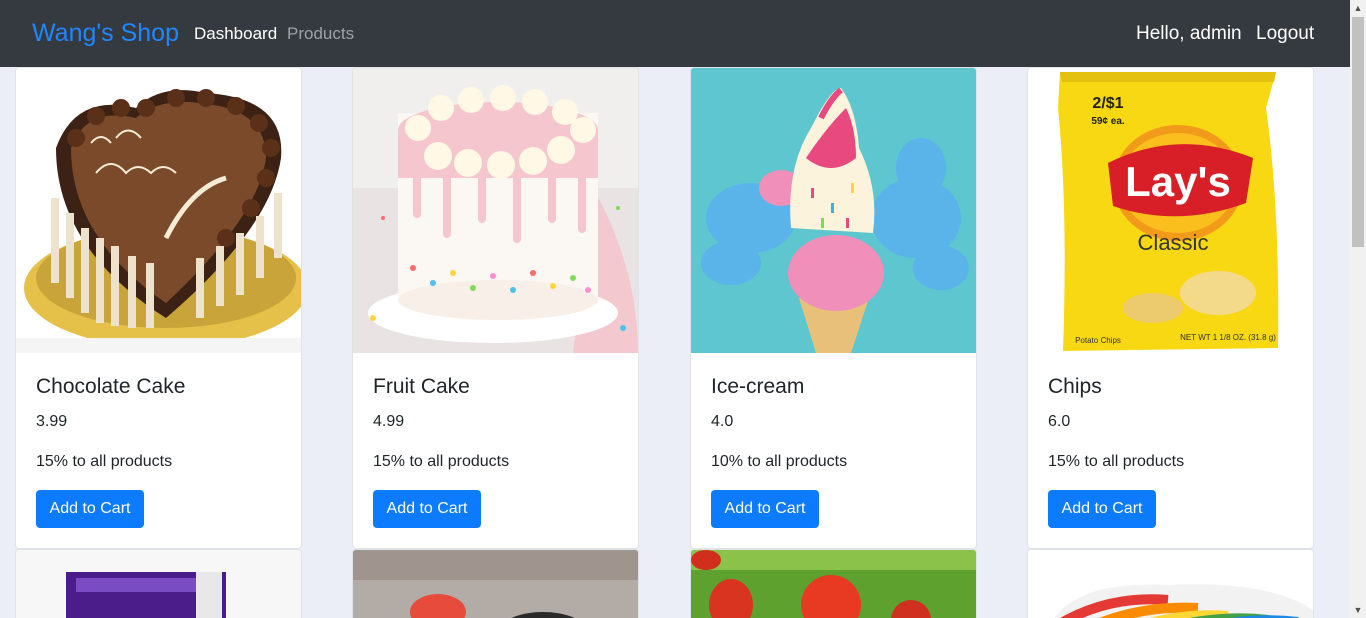  What do you see at coordinates (1178, 181) in the screenshot?
I see `svg-text: Lay's` at bounding box center [1178, 181].